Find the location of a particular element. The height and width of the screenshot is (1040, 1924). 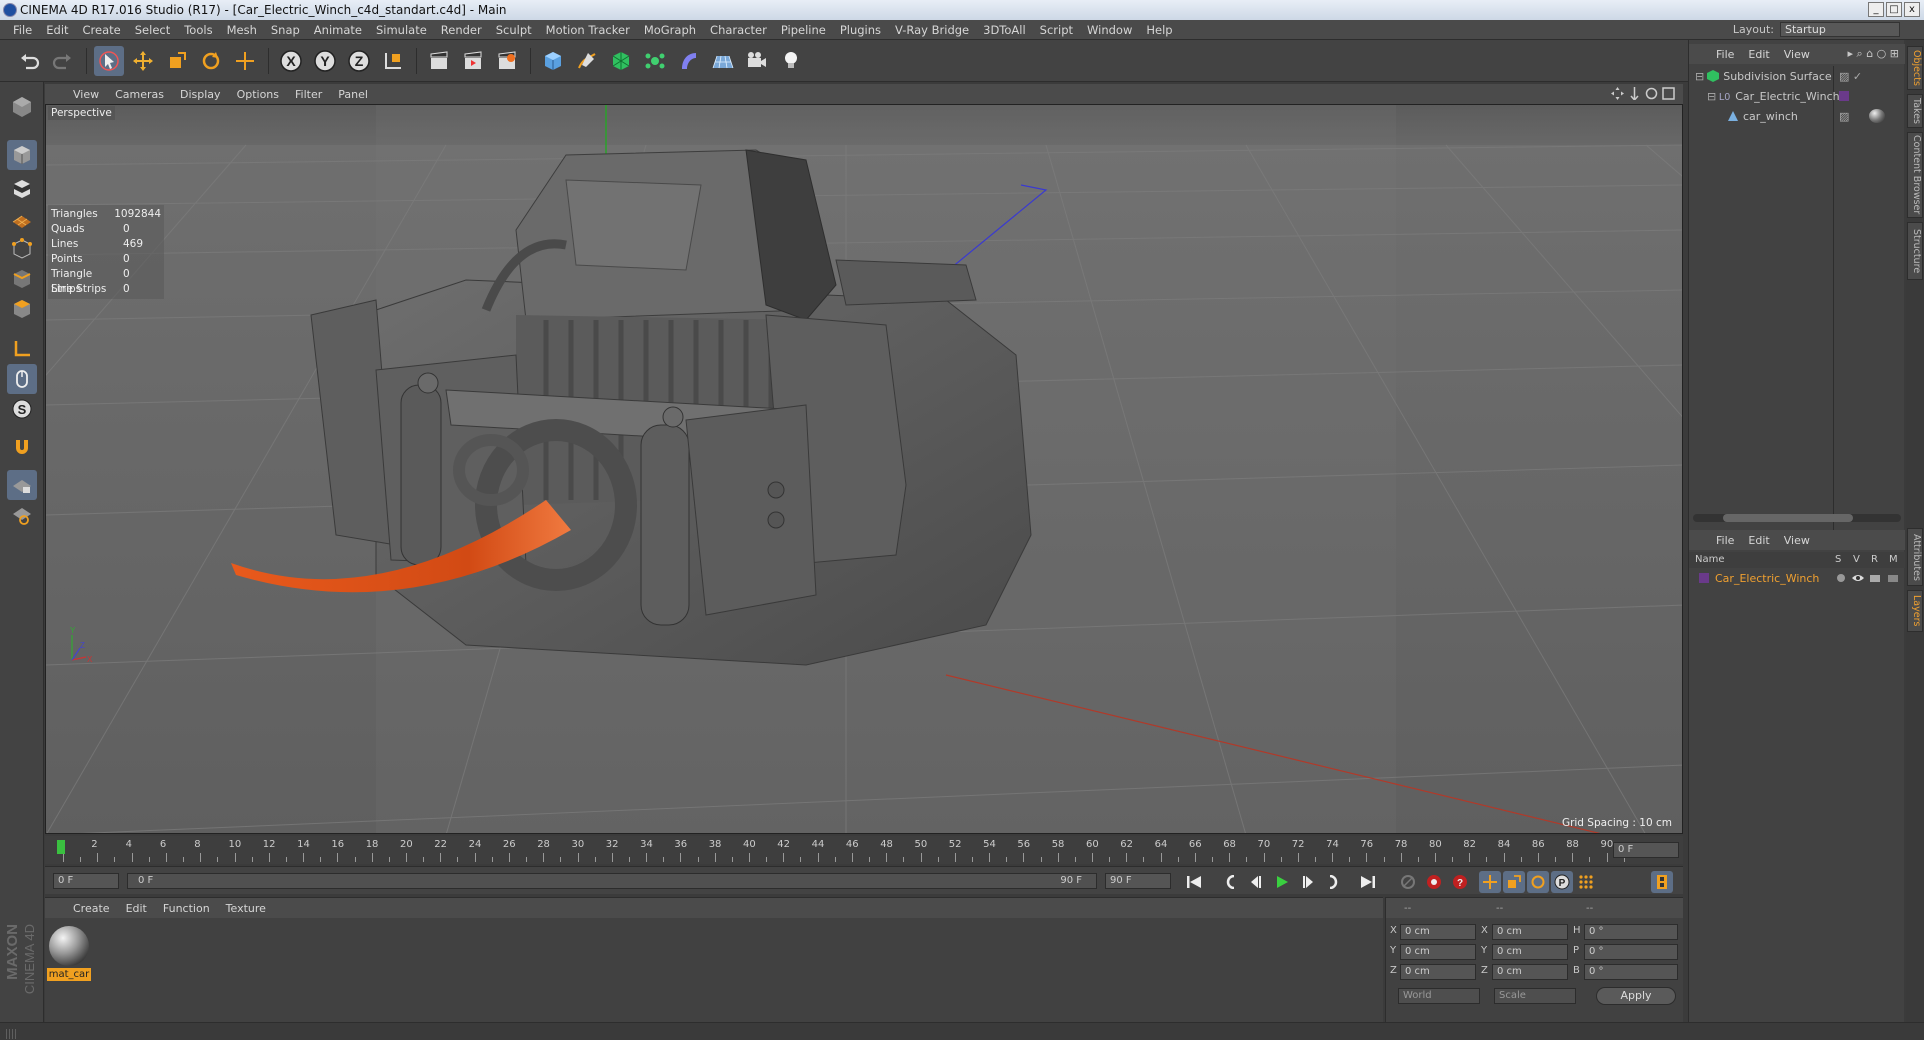

axis-mode-button is located at coordinates (22, 349).